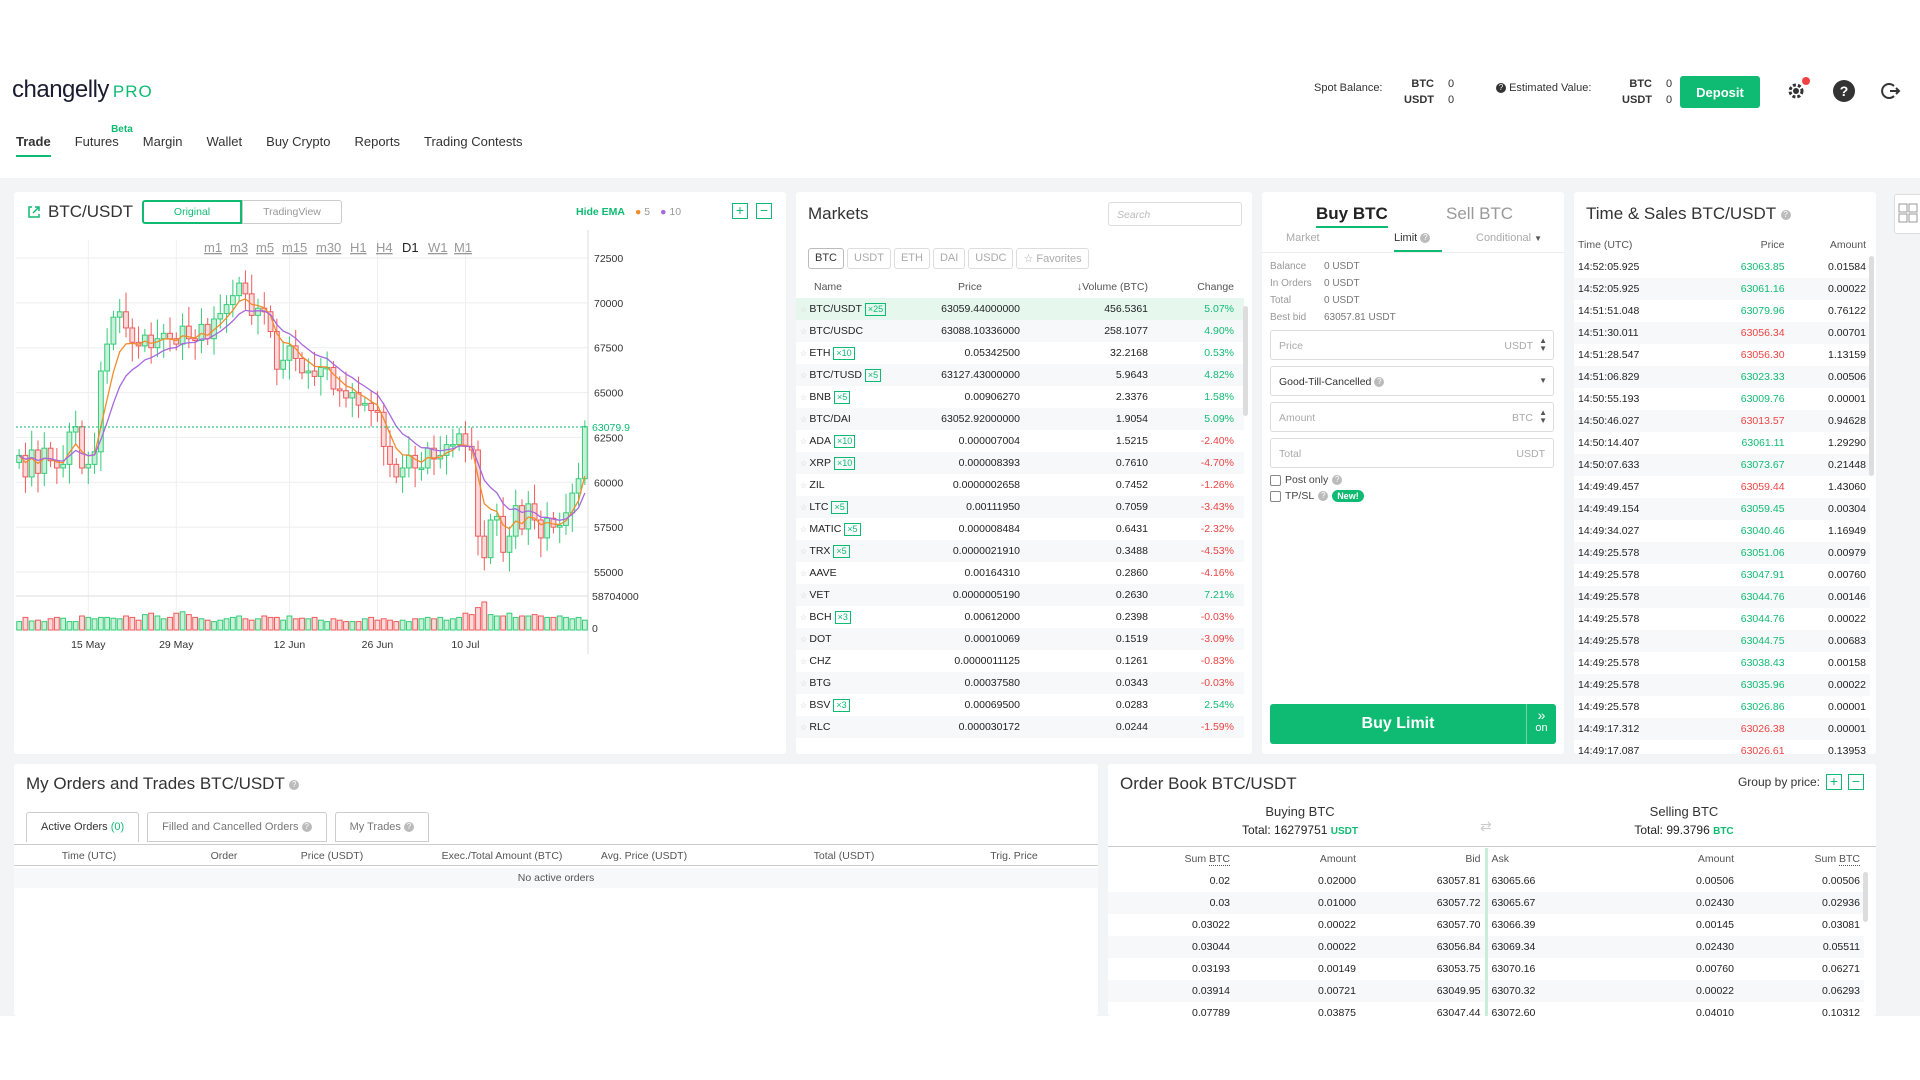  Describe the element at coordinates (1317, 496) in the screenshot. I see `tpsl-checkbox: TP/SL? New!` at that location.